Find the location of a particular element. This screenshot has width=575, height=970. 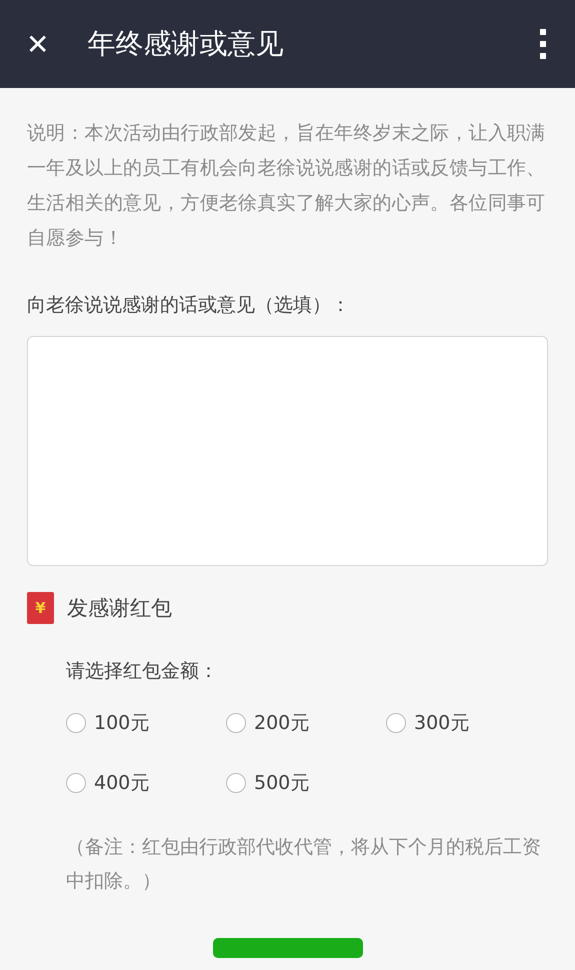

amount-option: 200元 is located at coordinates (306, 723).